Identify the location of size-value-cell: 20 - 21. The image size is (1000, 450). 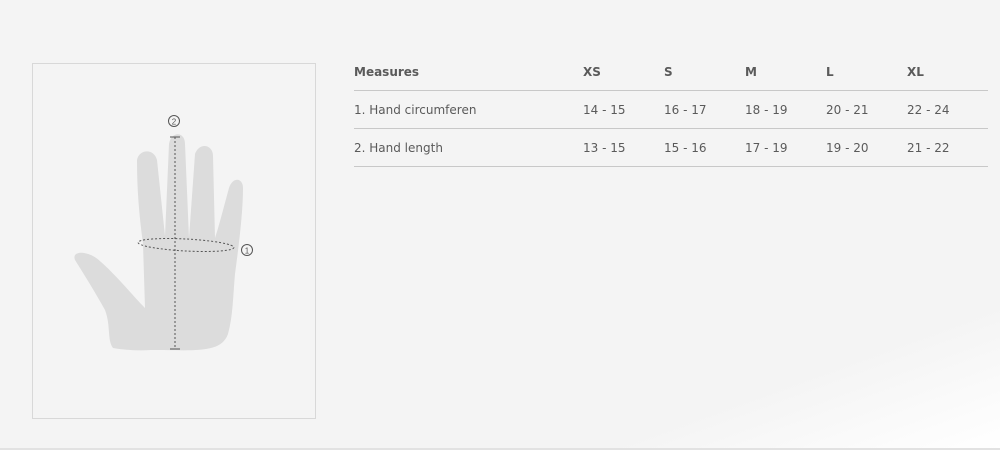
(866, 109).